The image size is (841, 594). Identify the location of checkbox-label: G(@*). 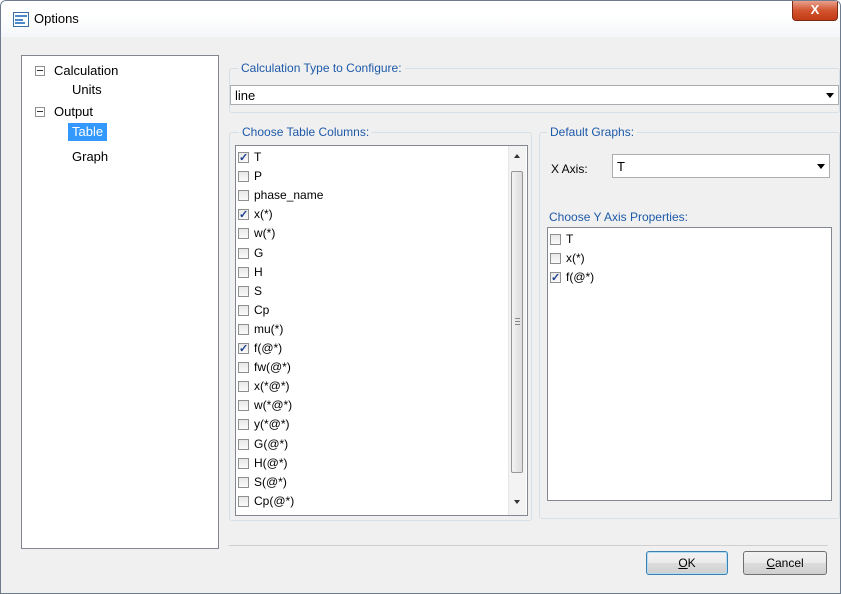
(271, 443).